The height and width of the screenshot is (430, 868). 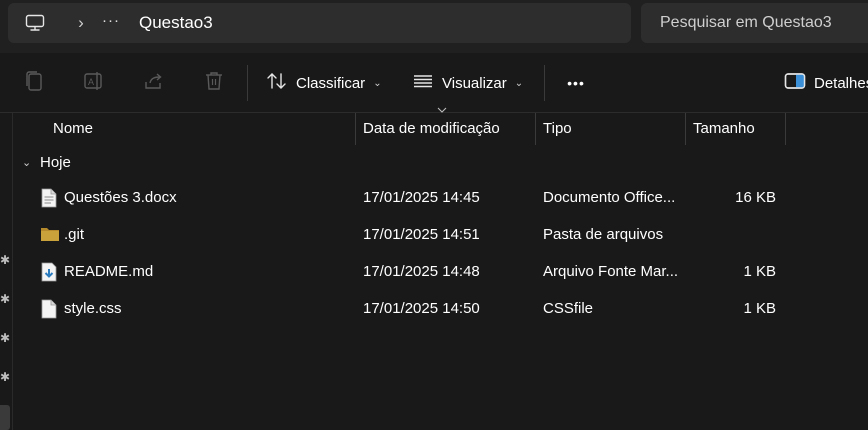 I want to click on column-header-type: Tipo, so click(x=557, y=129).